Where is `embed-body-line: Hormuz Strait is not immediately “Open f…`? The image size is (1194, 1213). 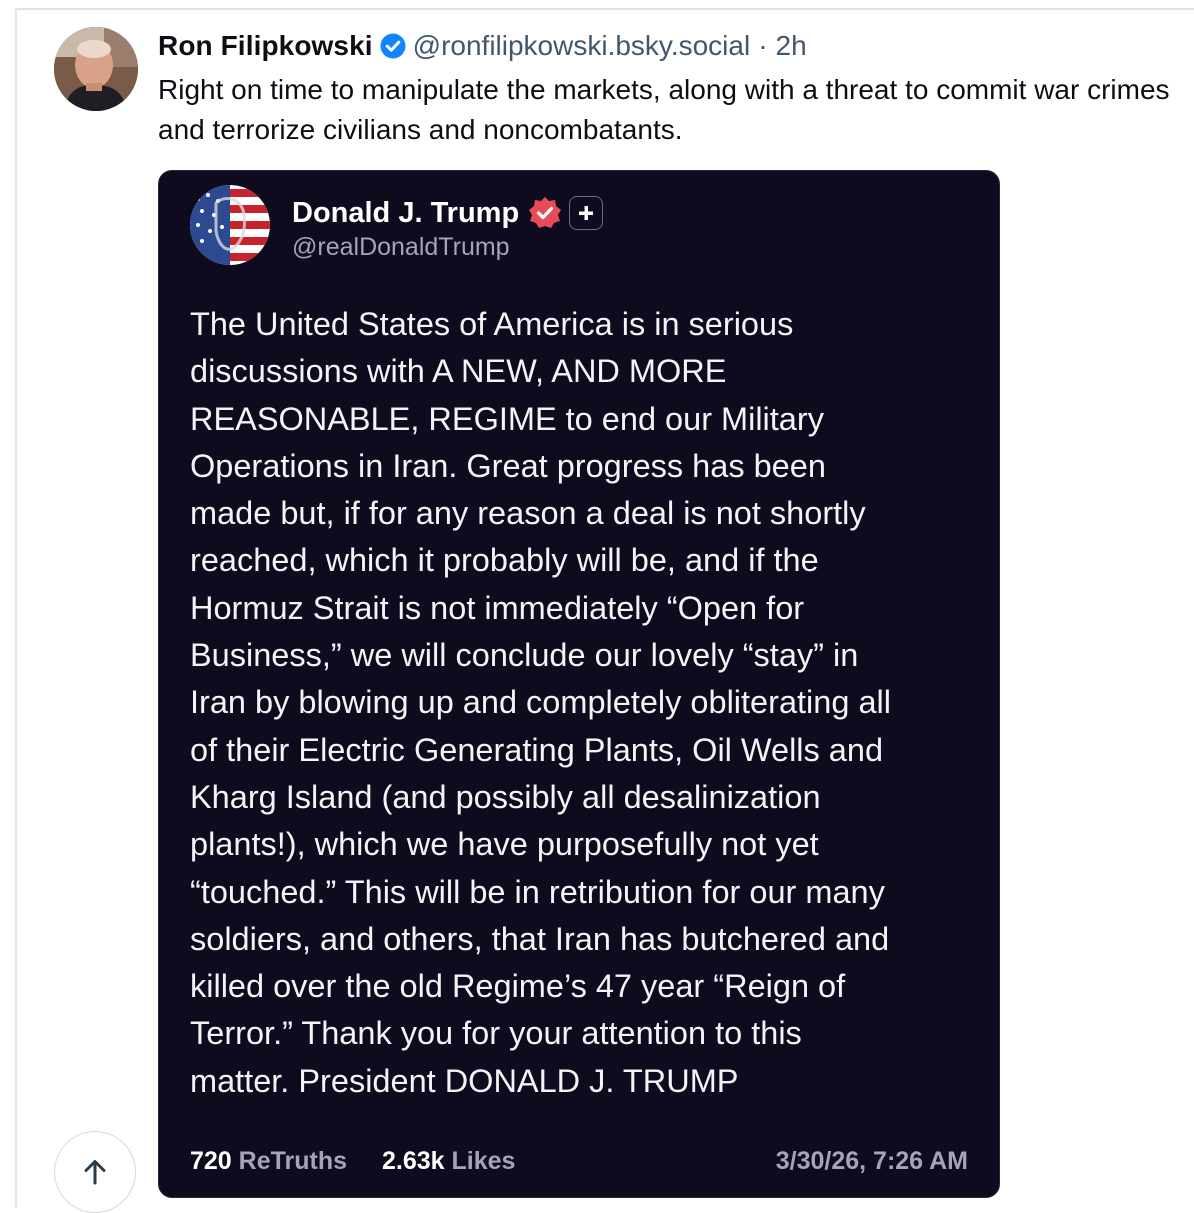
embed-body-line: Hormuz Strait is not immediately “Open f… is located at coordinates (497, 607).